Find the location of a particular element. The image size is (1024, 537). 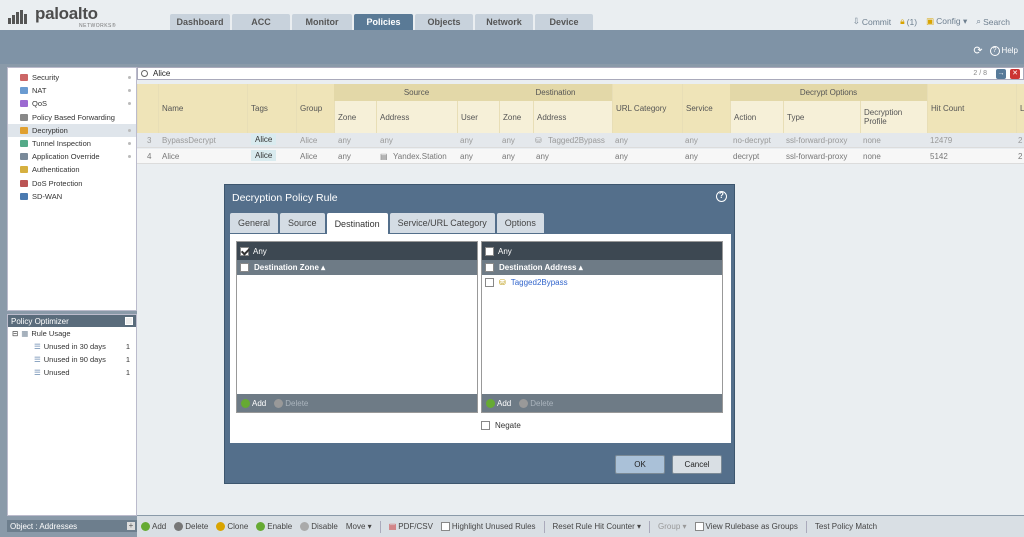

config-menu: ▣ Config ▾ is located at coordinates (946, 21).